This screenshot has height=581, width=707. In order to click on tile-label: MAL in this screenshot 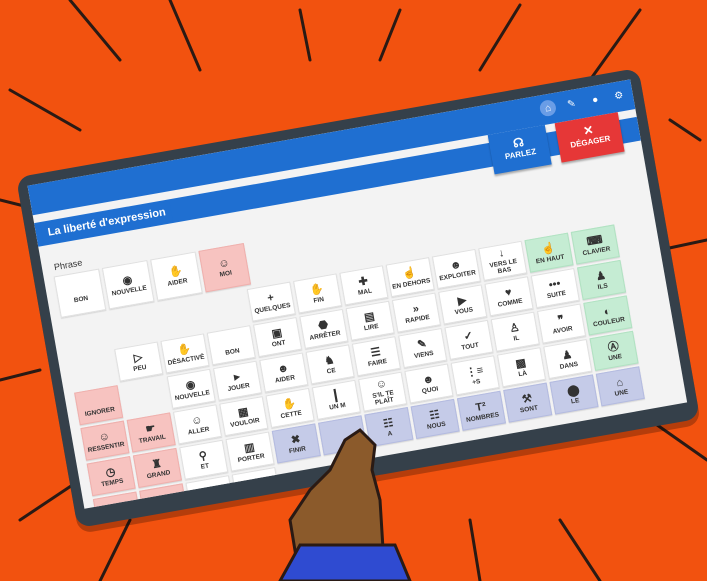, I will do `click(365, 292)`.